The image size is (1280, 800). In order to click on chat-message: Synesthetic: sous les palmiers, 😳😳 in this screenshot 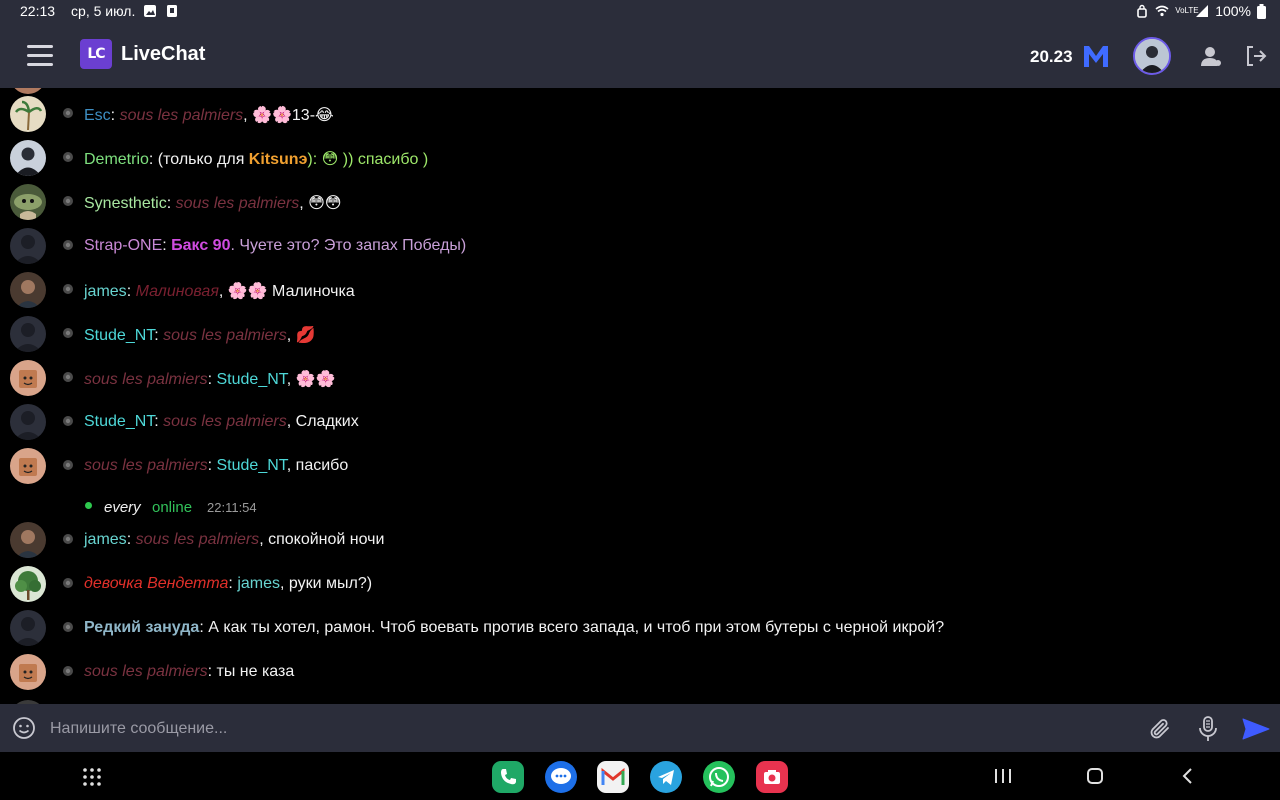, I will do `click(640, 202)`.